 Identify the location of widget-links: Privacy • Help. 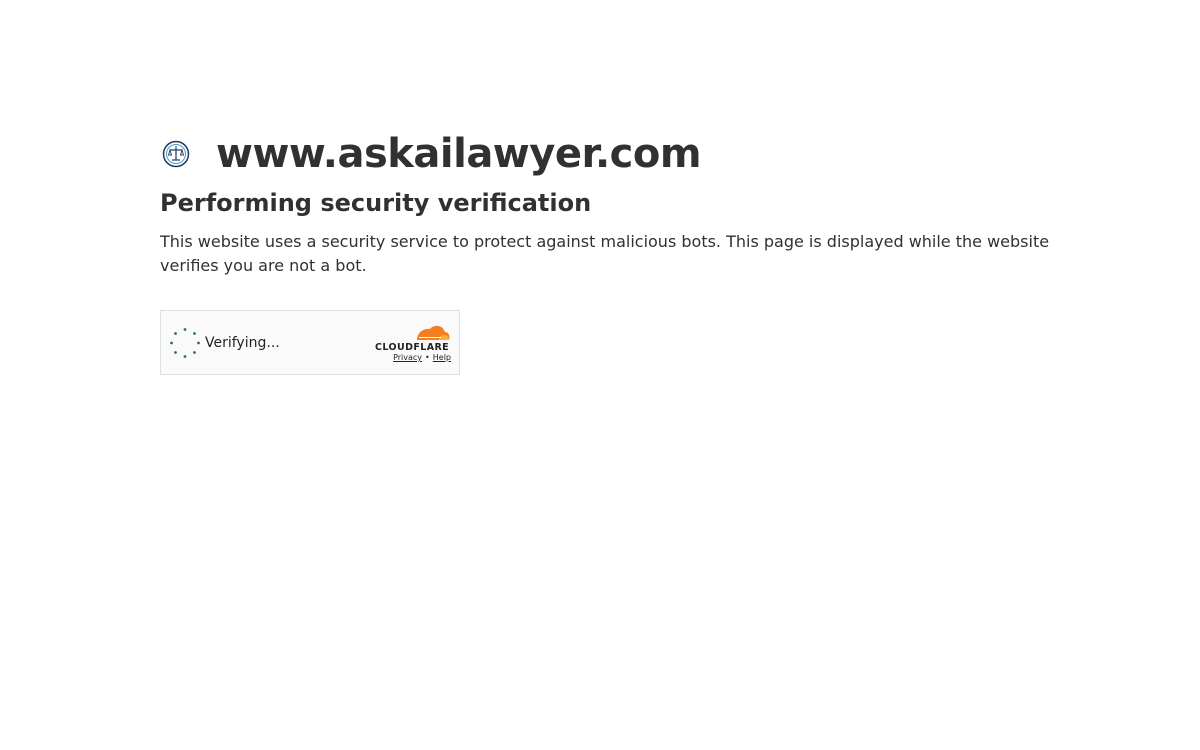
(422, 358).